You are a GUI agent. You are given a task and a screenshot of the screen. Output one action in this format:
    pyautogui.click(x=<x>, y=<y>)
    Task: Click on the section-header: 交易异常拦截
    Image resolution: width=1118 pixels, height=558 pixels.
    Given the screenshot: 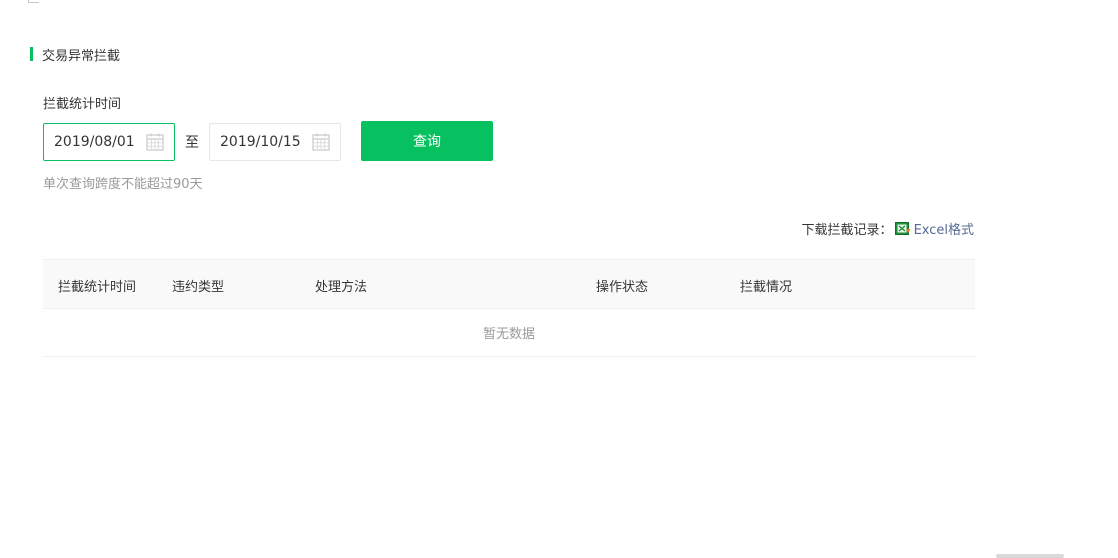 What is the action you would take?
    pyautogui.click(x=75, y=54)
    